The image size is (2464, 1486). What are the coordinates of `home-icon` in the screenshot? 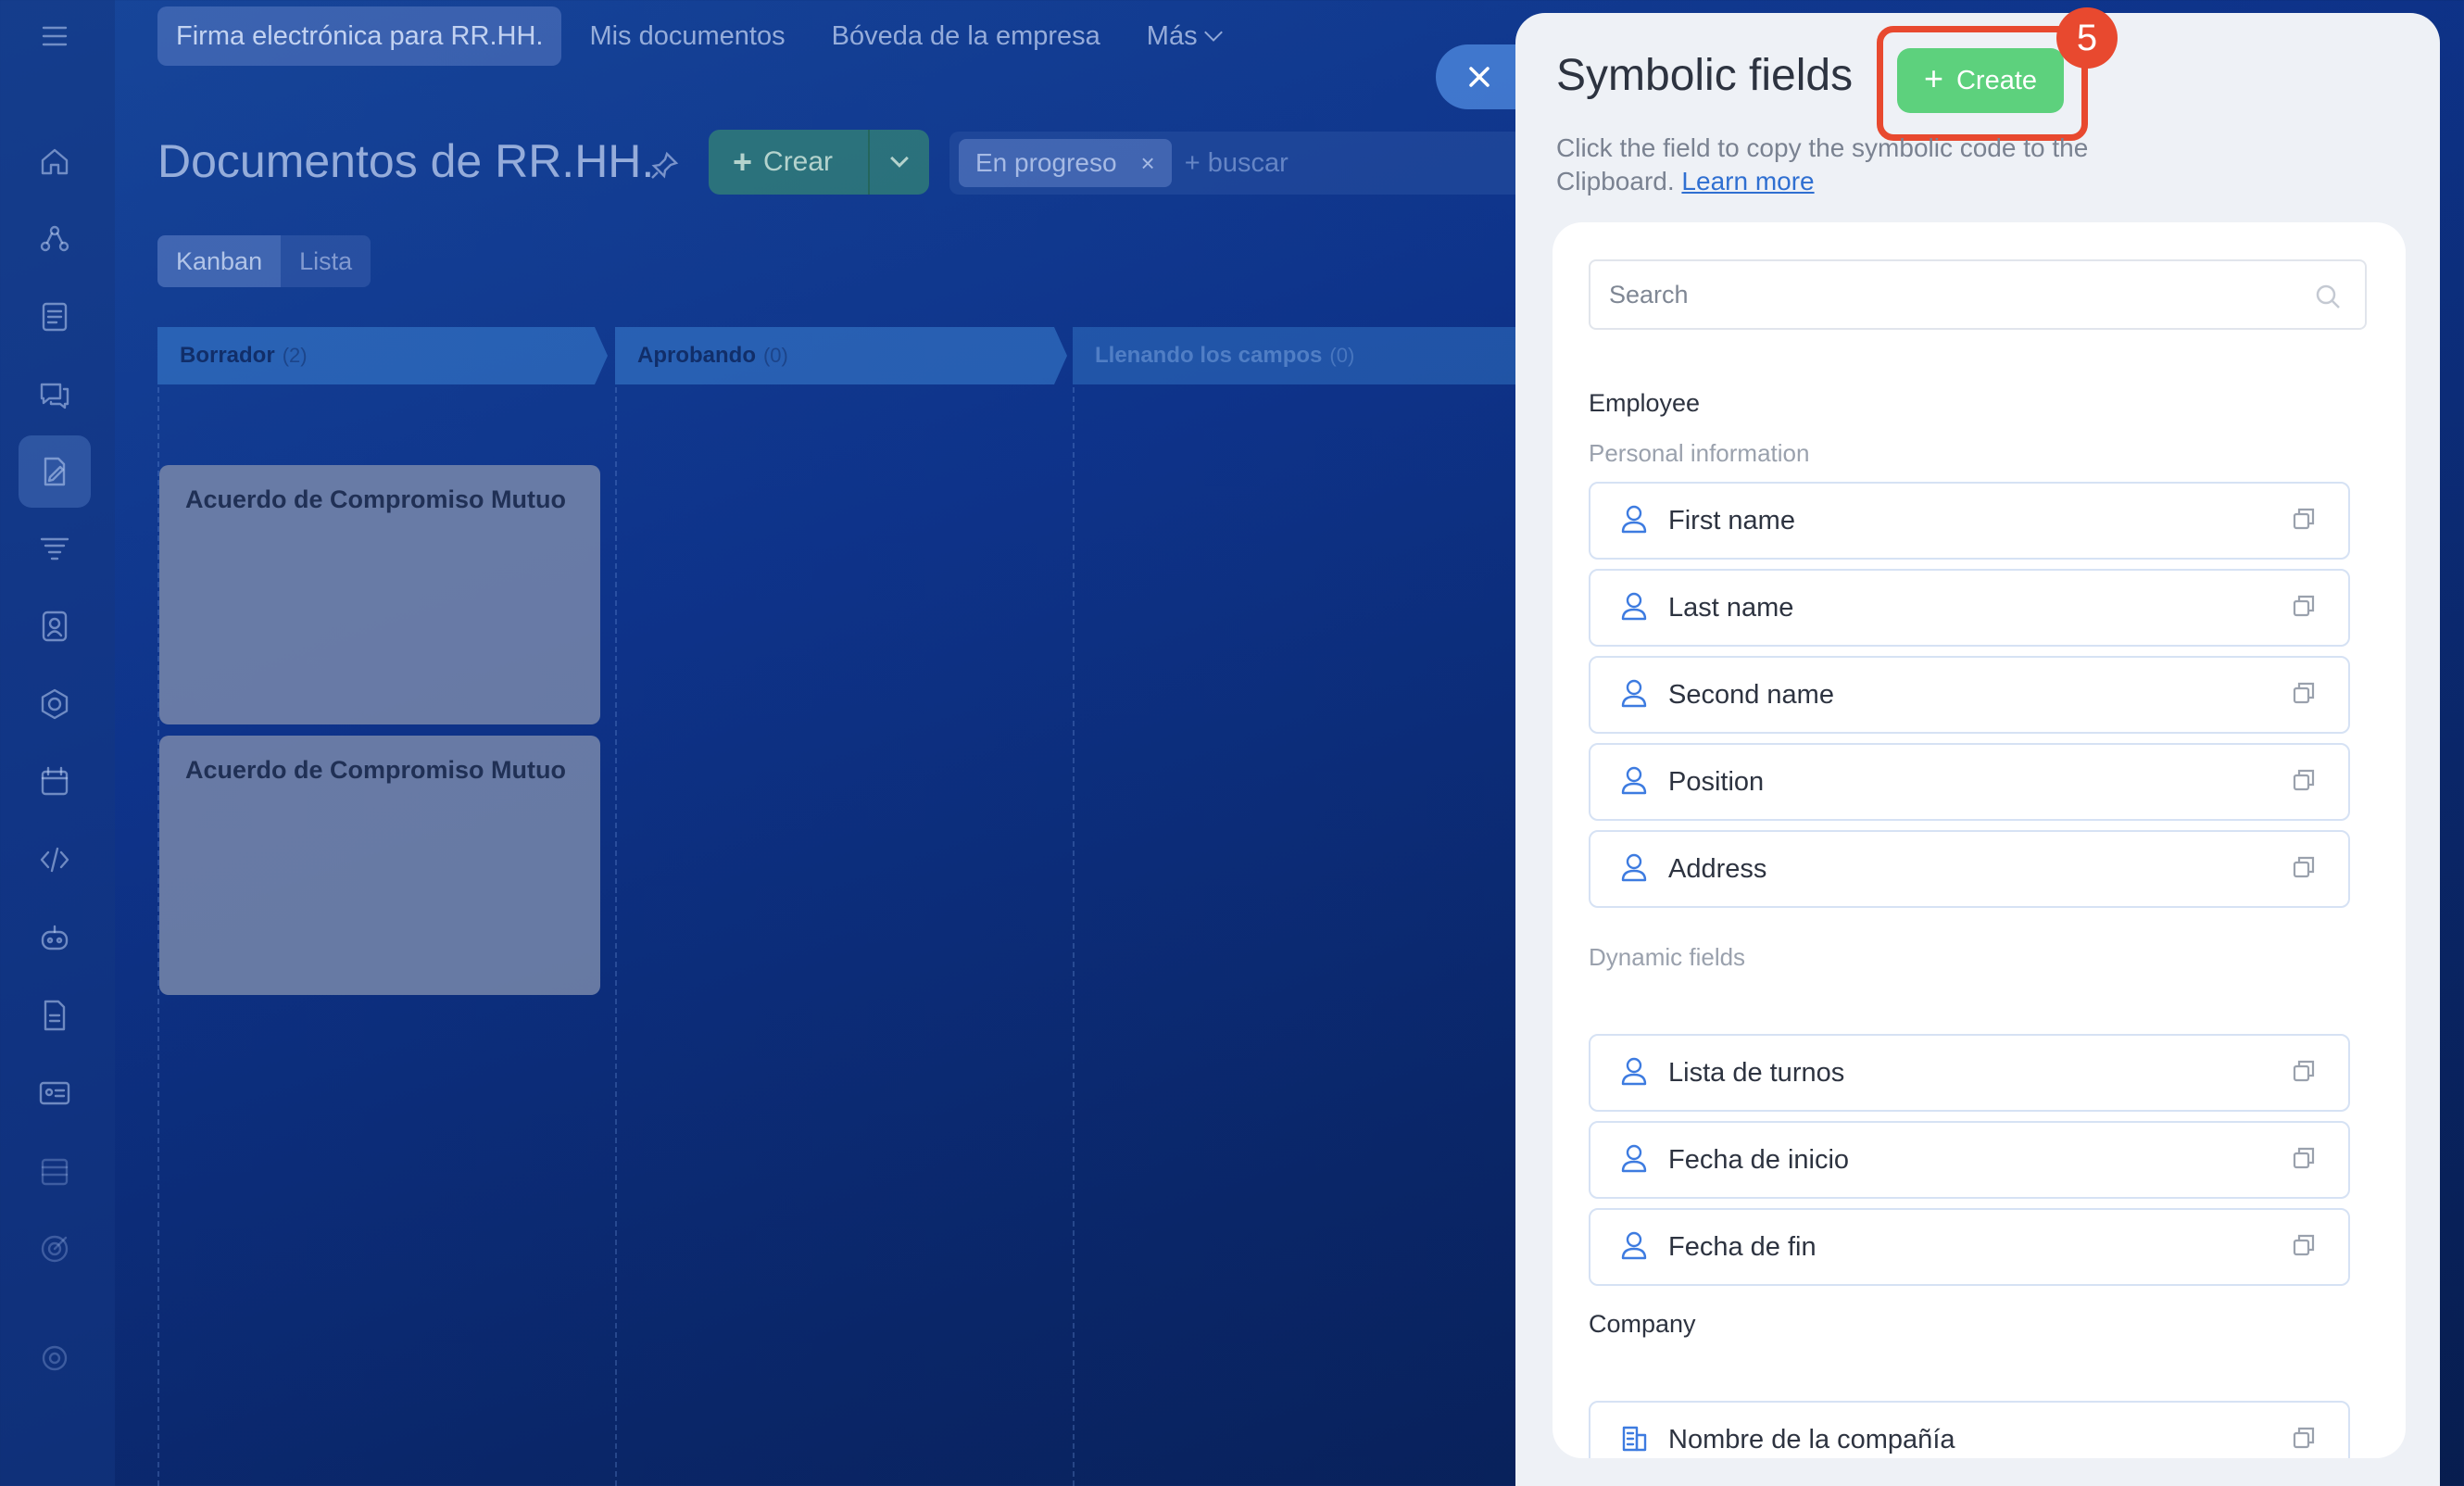 It's located at (55, 161).